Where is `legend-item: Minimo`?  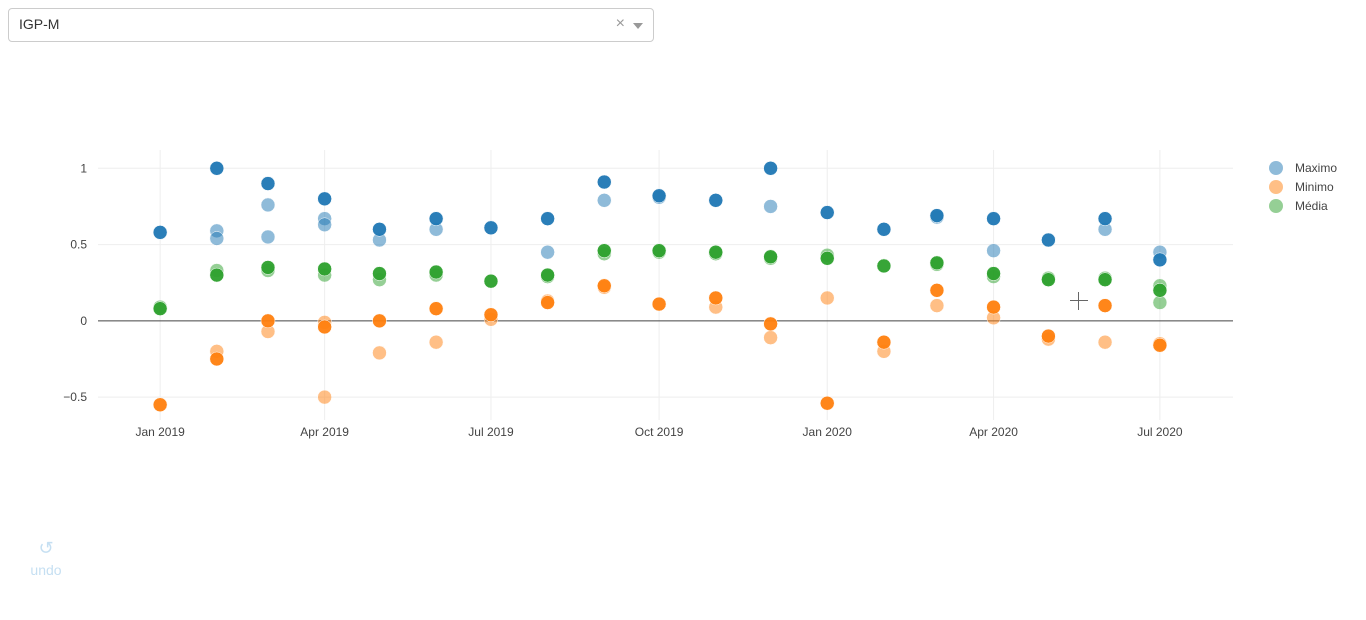 legend-item: Minimo is located at coordinates (1301, 187).